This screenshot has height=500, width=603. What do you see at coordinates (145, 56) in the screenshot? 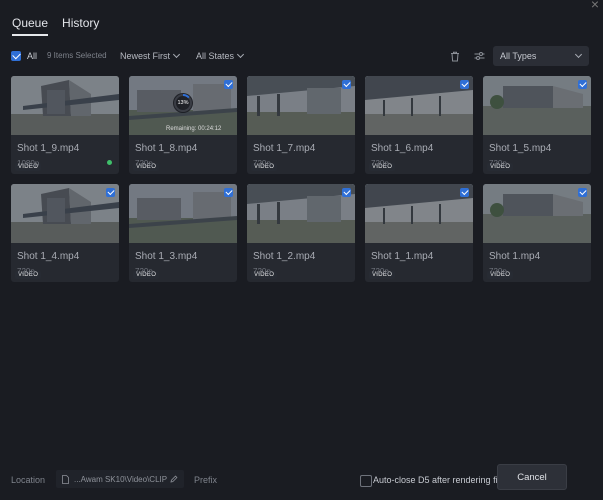
I see `sort-label: Newest First` at bounding box center [145, 56].